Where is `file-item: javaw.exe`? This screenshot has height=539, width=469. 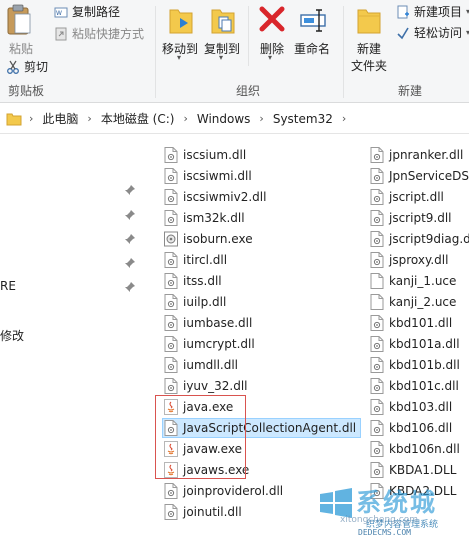 file-item: javaw.exe is located at coordinates (203, 449).